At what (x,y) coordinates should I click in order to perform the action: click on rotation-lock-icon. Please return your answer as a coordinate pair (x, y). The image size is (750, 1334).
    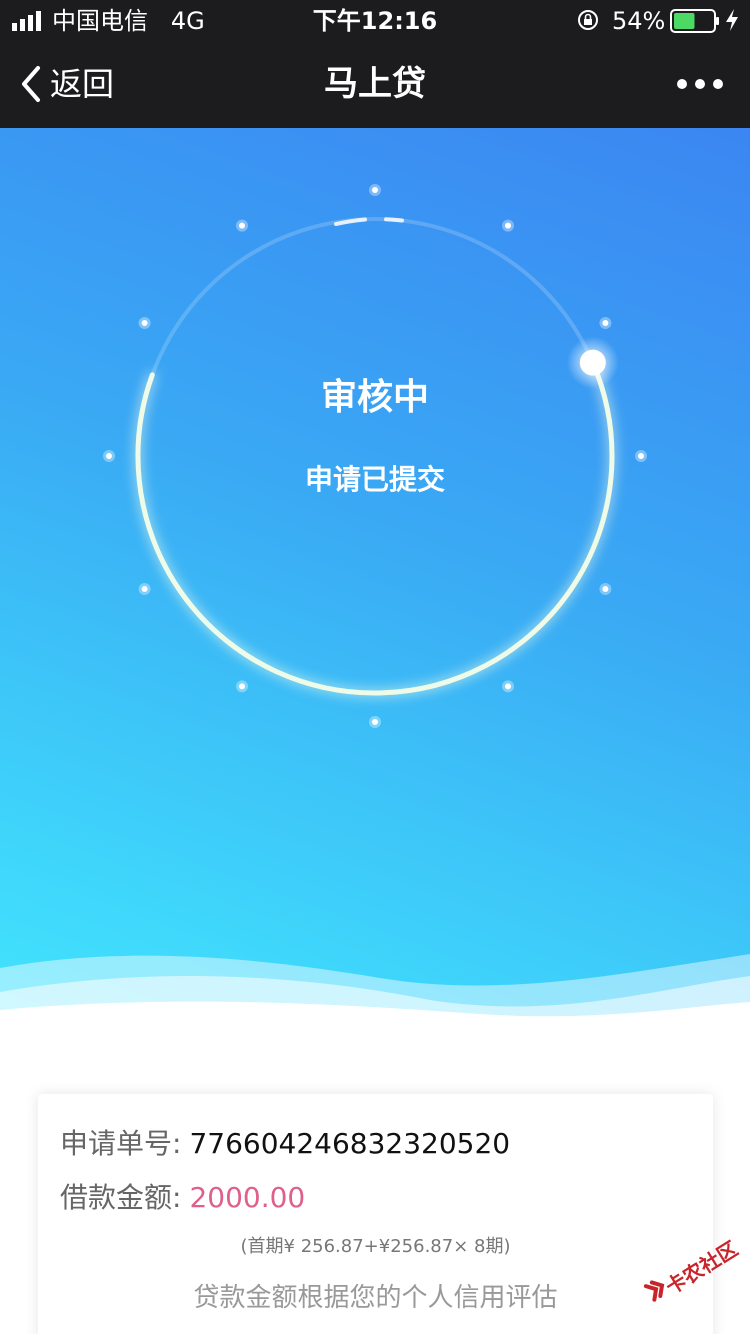
    Looking at the image, I should click on (588, 20).